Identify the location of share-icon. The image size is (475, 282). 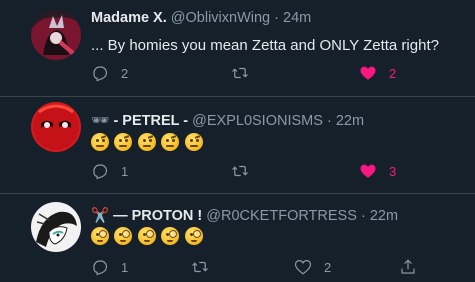
(408, 267).